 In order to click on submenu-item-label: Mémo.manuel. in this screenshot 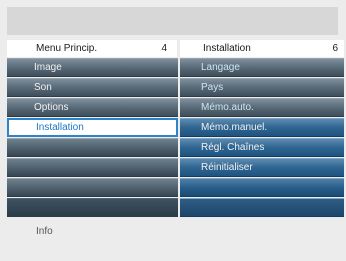, I will do `click(234, 127)`.